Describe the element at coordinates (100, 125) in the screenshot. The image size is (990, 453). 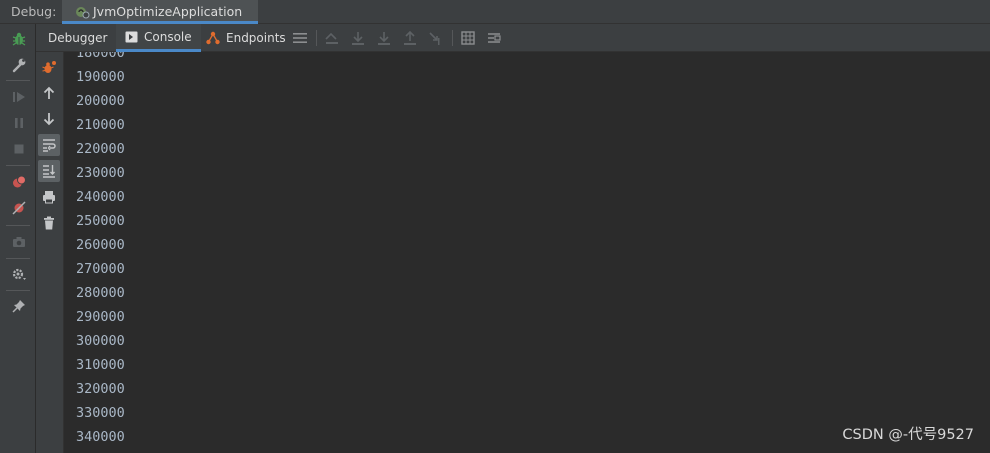
I see `console-line: 210000` at that location.